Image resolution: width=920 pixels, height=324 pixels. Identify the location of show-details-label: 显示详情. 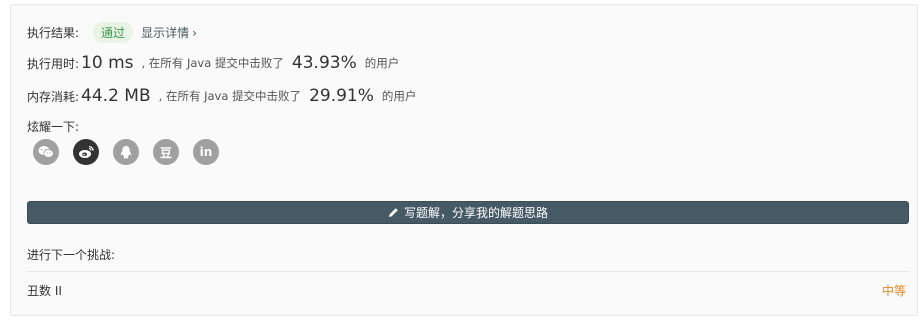
(165, 33).